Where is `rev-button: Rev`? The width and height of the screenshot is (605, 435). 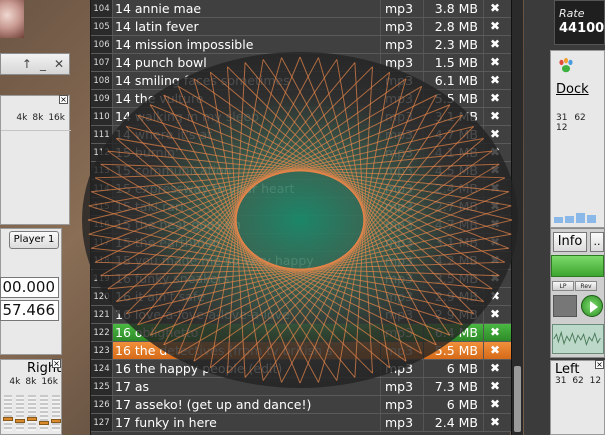
rev-button: Rev is located at coordinates (586, 286).